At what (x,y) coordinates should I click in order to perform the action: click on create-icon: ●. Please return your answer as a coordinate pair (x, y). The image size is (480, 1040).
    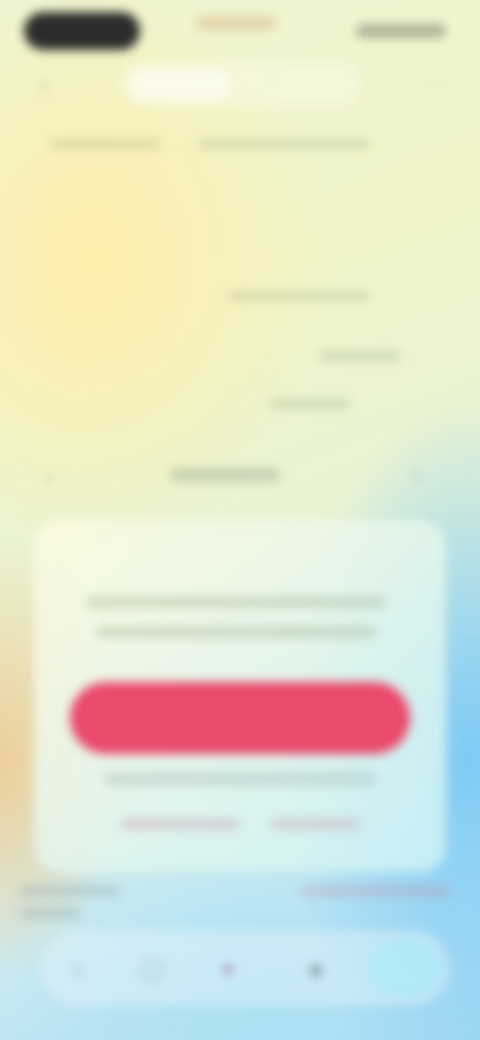
    Looking at the image, I should click on (228, 969).